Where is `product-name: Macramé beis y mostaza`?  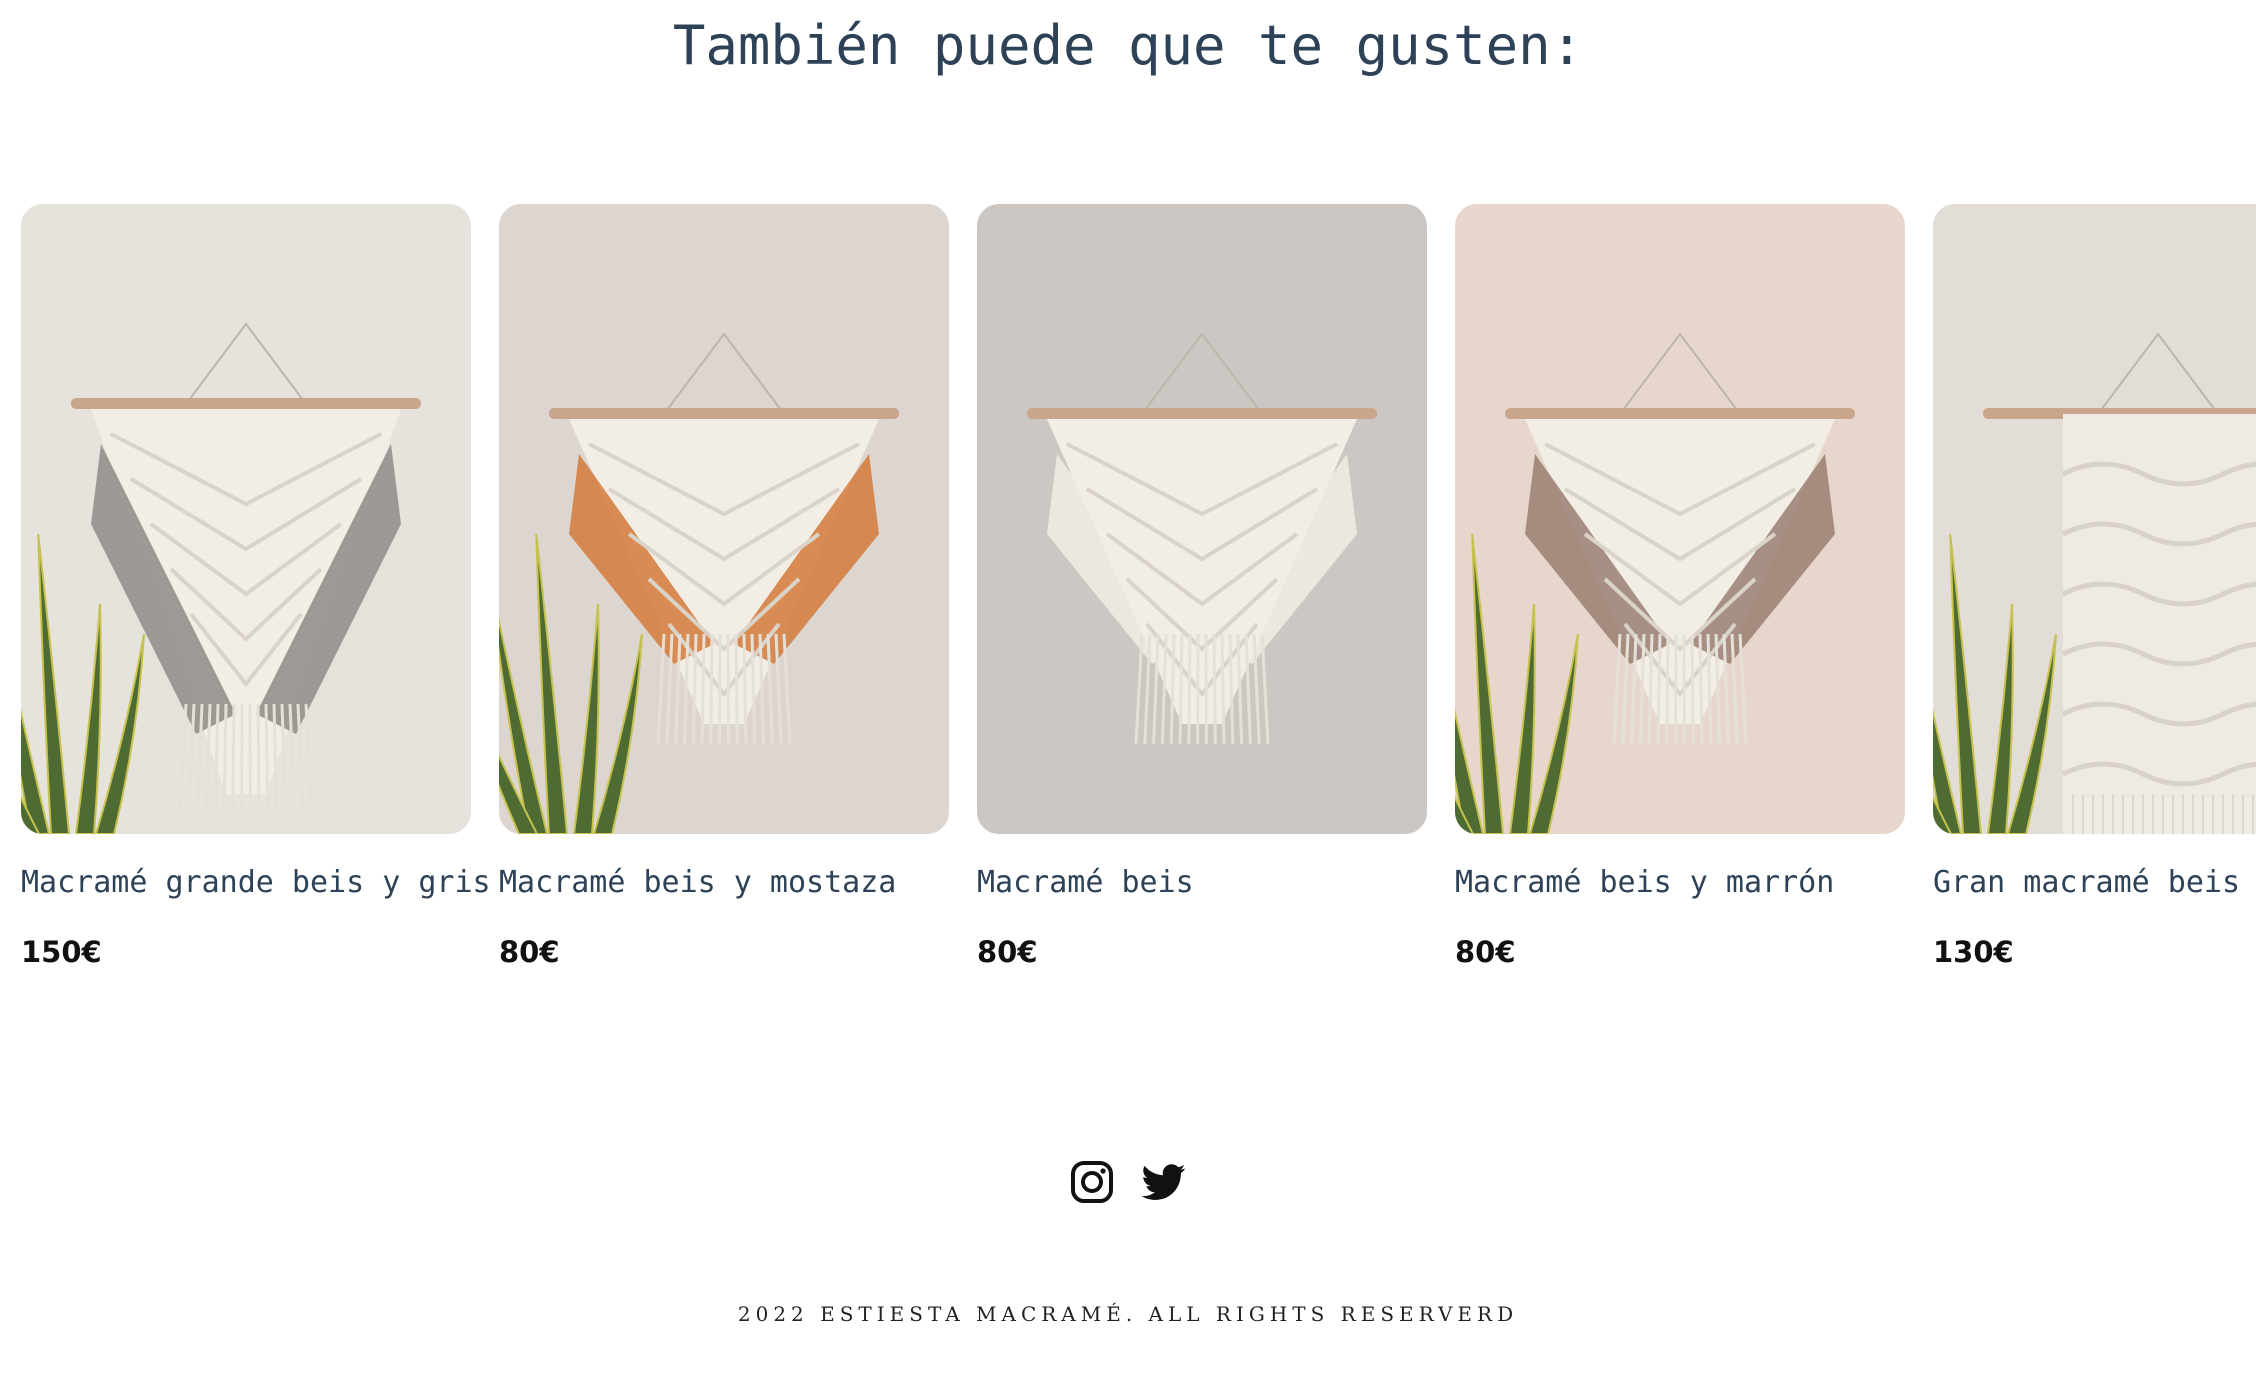
product-name: Macramé beis y mostaza is located at coordinates (724, 883).